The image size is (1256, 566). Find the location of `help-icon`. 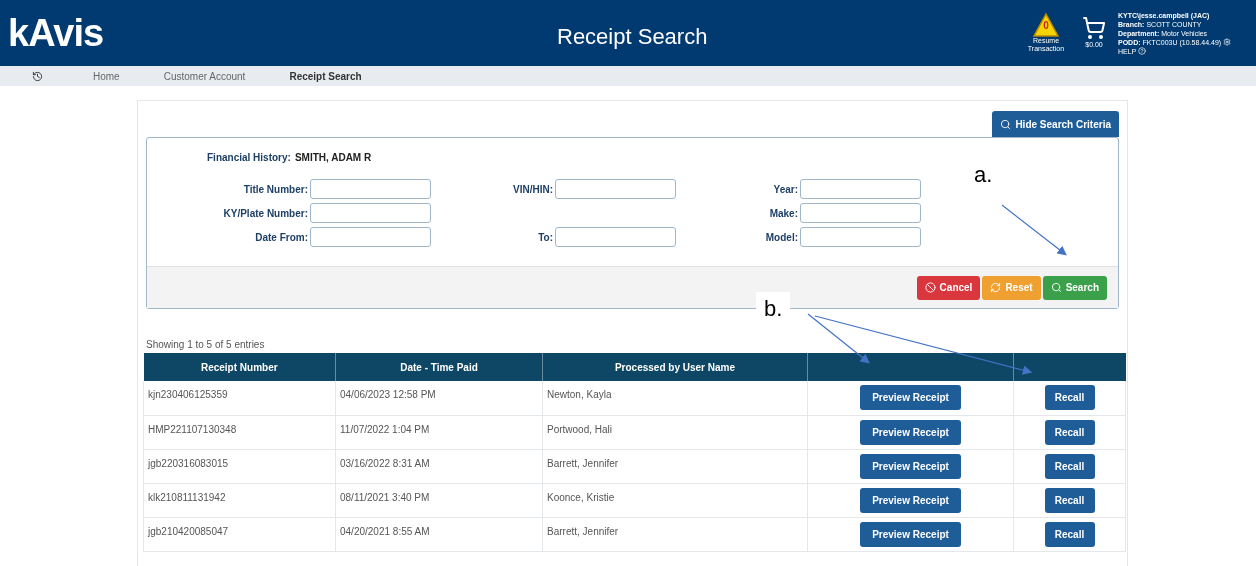

help-icon is located at coordinates (1142, 51).